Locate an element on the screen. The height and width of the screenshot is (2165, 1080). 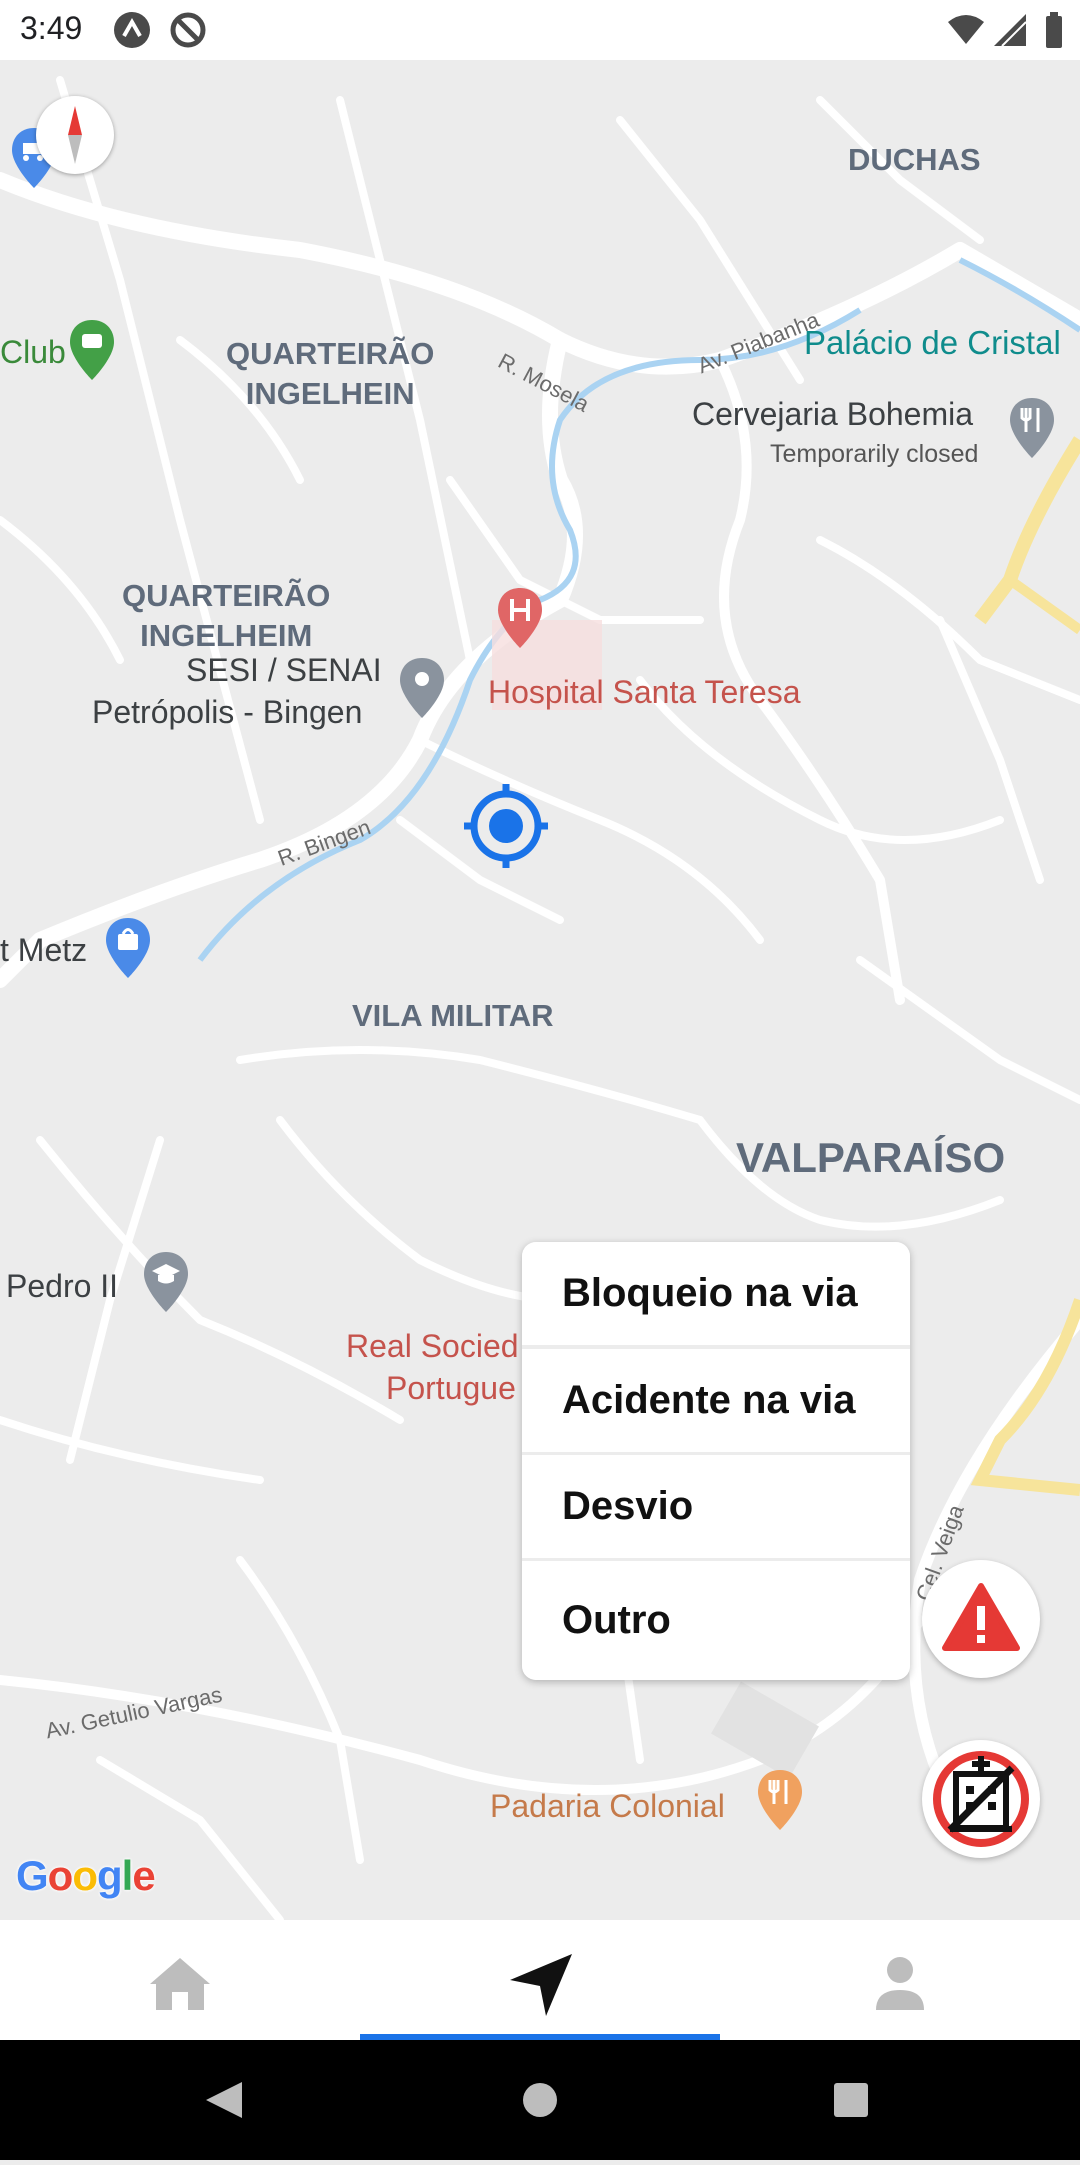
compass-icon is located at coordinates (75, 135).